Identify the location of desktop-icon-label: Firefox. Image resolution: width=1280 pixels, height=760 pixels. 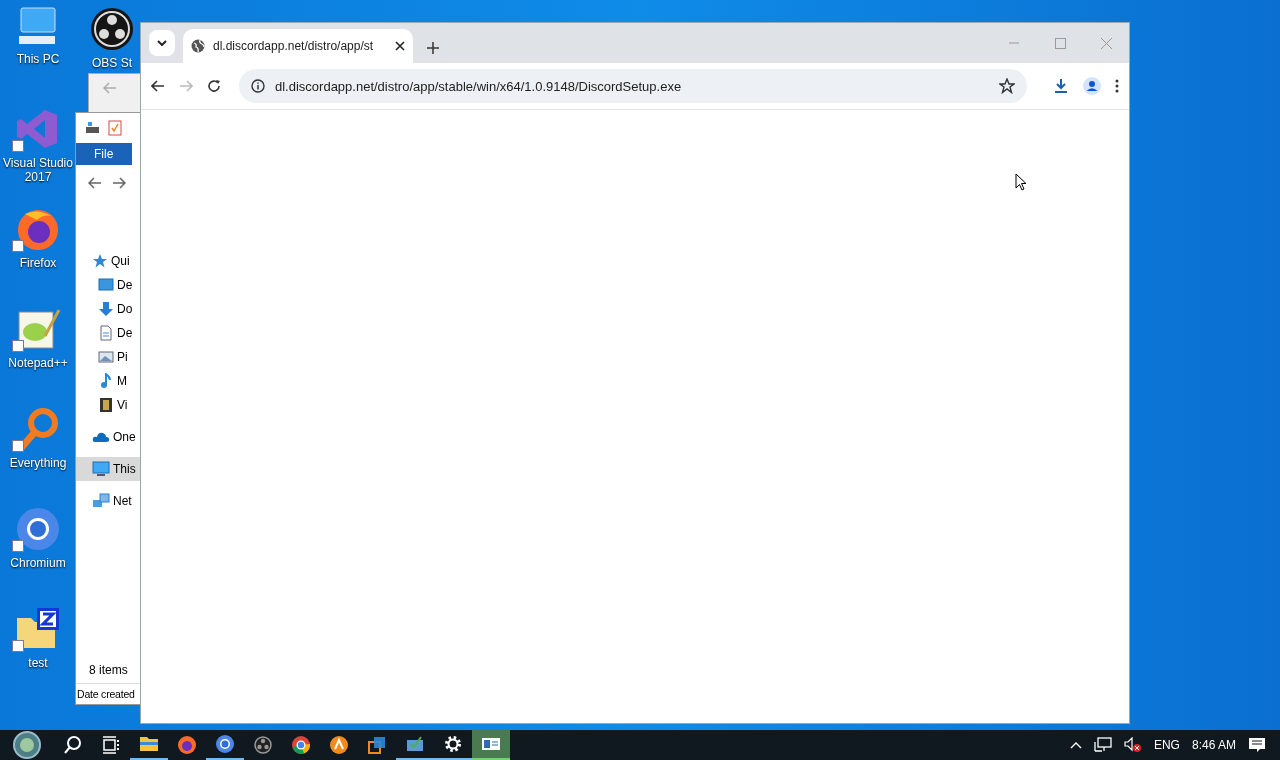
(38, 263).